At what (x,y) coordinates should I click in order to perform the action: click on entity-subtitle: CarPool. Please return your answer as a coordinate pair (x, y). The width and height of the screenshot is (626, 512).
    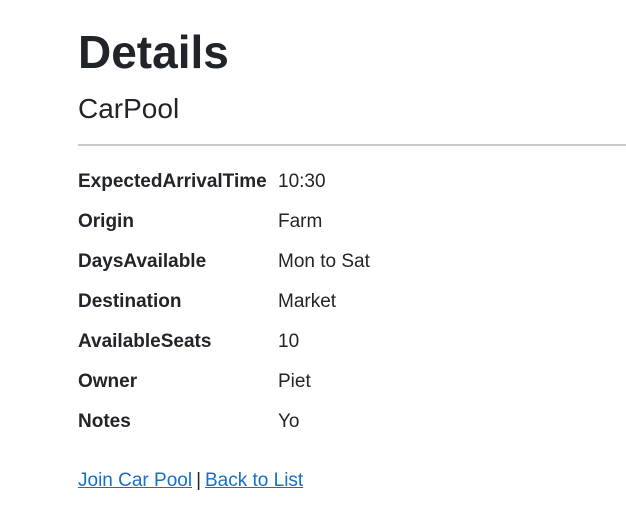
    Looking at the image, I should click on (129, 108).